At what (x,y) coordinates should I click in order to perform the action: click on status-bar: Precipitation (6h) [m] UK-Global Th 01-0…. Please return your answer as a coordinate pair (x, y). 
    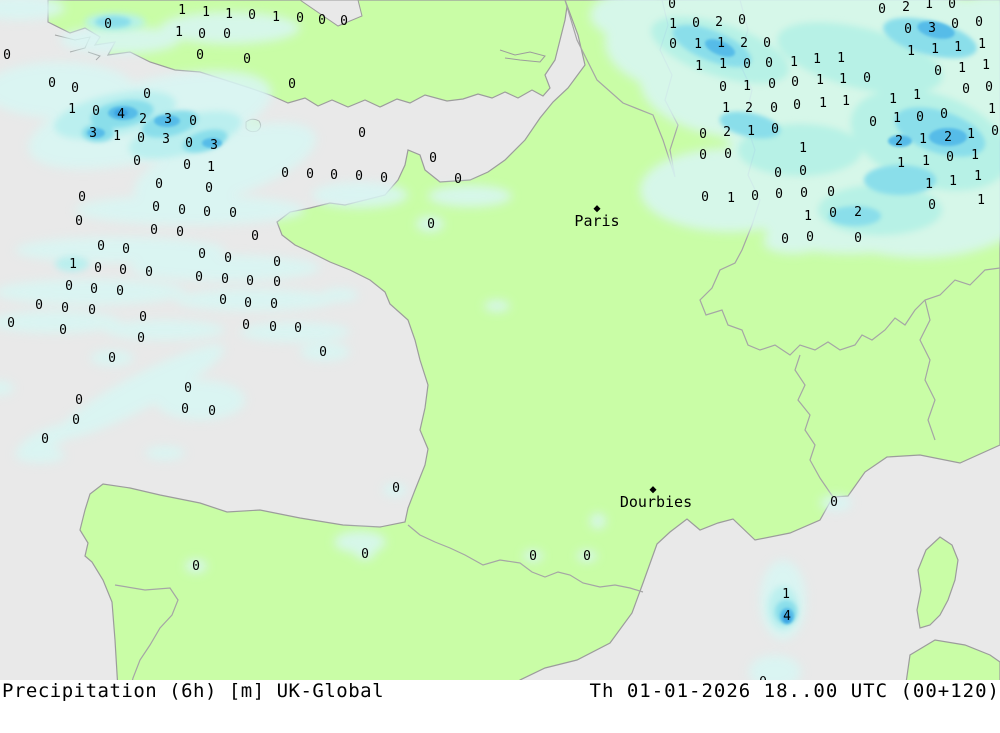
    Looking at the image, I should click on (500, 706).